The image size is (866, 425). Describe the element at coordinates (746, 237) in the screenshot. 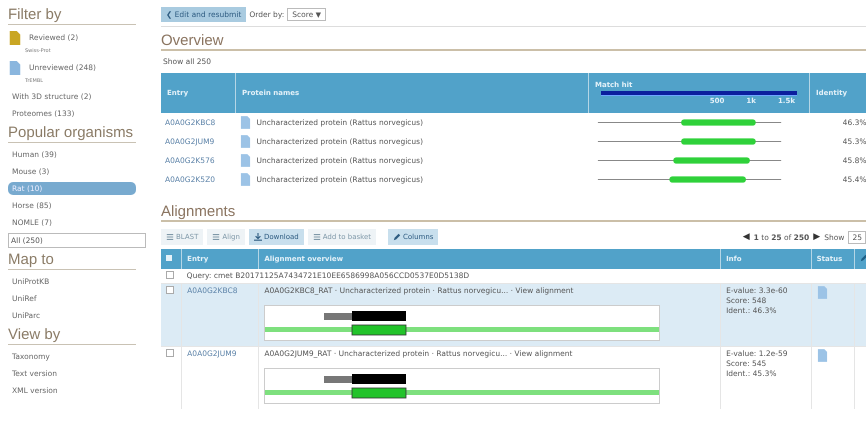

I see `previous-page-icon: ◀` at that location.